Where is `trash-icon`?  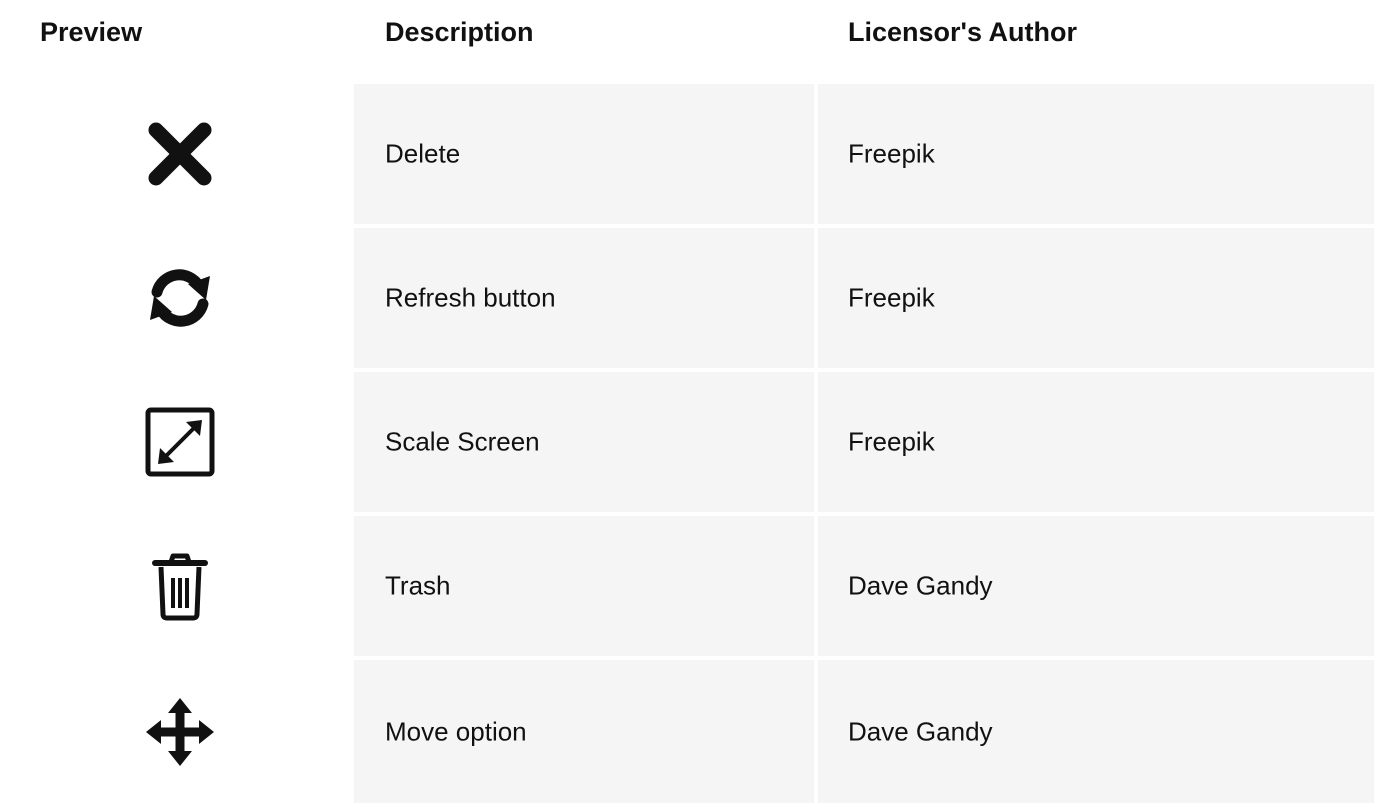
trash-icon is located at coordinates (180, 586).